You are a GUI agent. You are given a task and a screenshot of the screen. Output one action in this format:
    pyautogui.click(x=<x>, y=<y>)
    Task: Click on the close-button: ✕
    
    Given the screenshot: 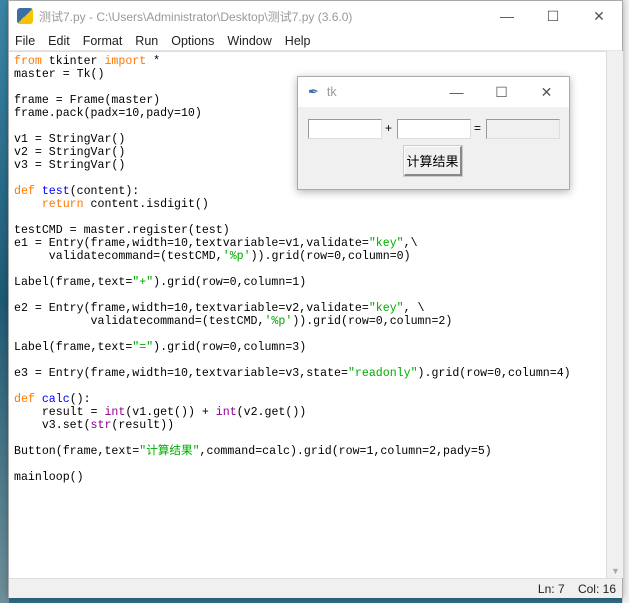 What is the action you would take?
    pyautogui.click(x=599, y=16)
    